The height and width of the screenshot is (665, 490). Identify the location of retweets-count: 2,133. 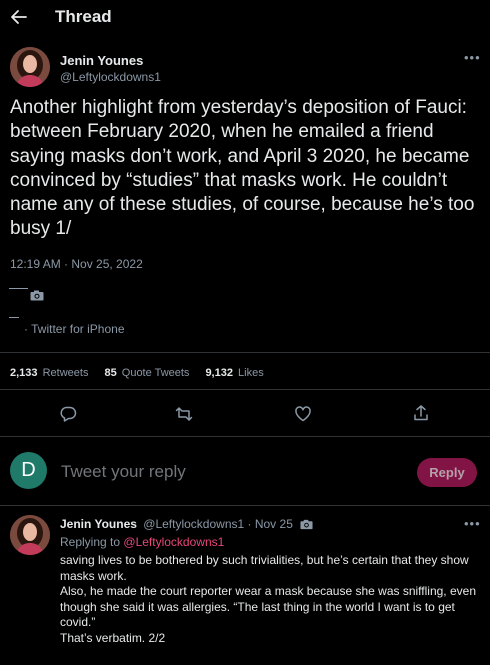
(24, 373).